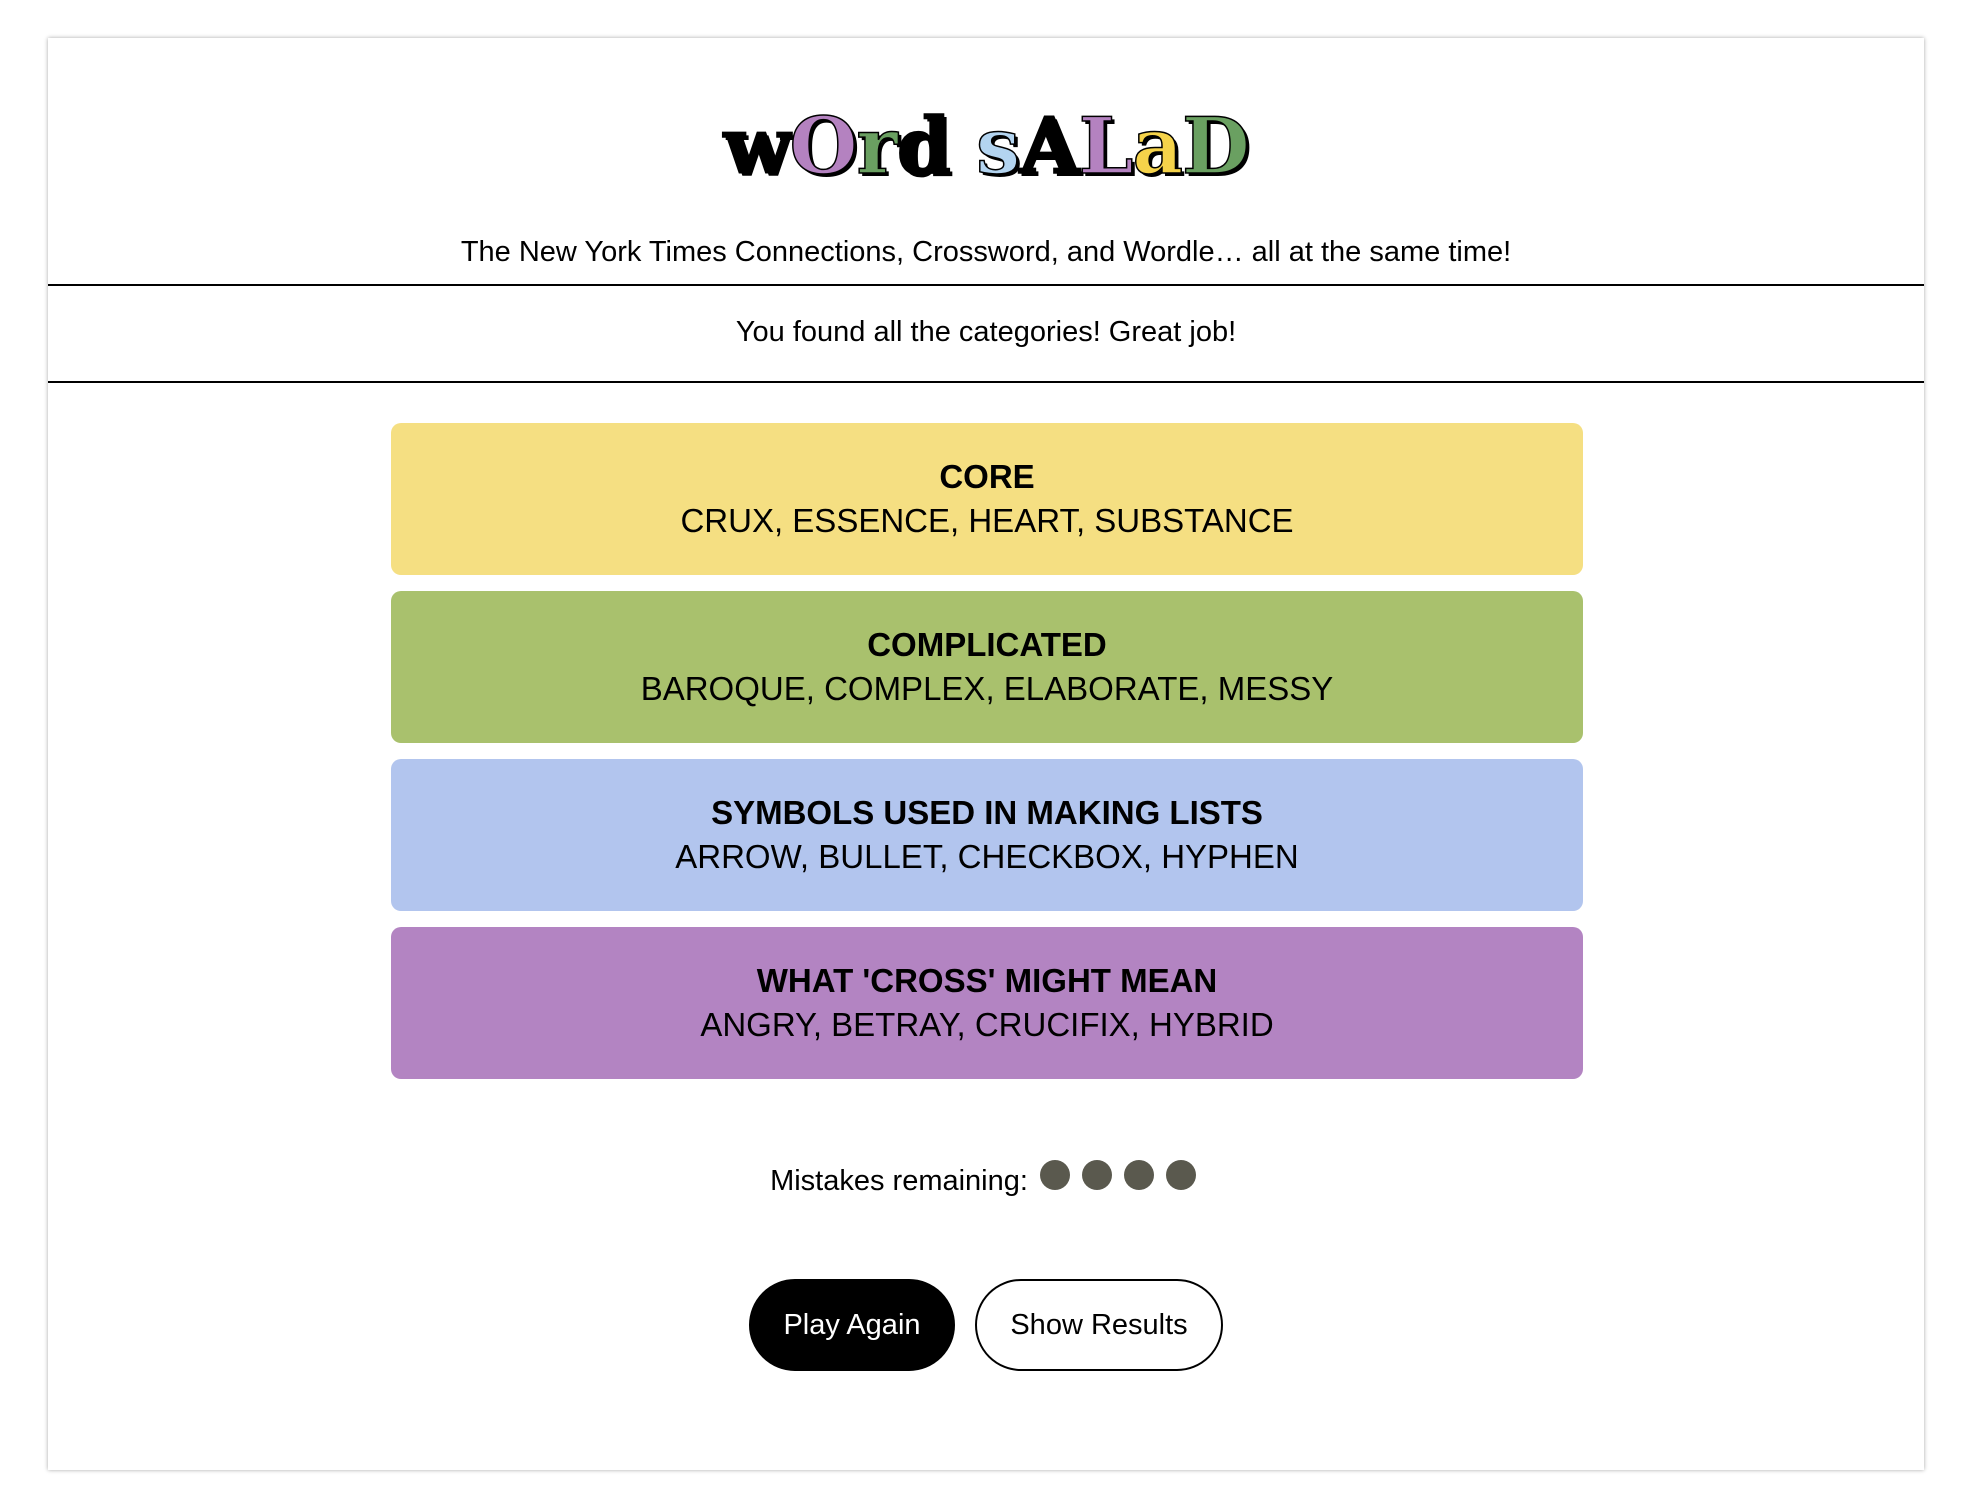 The height and width of the screenshot is (1500, 1964). What do you see at coordinates (987, 980) in the screenshot?
I see `group-title: WHAT 'CROSS' MIGHT MEAN` at bounding box center [987, 980].